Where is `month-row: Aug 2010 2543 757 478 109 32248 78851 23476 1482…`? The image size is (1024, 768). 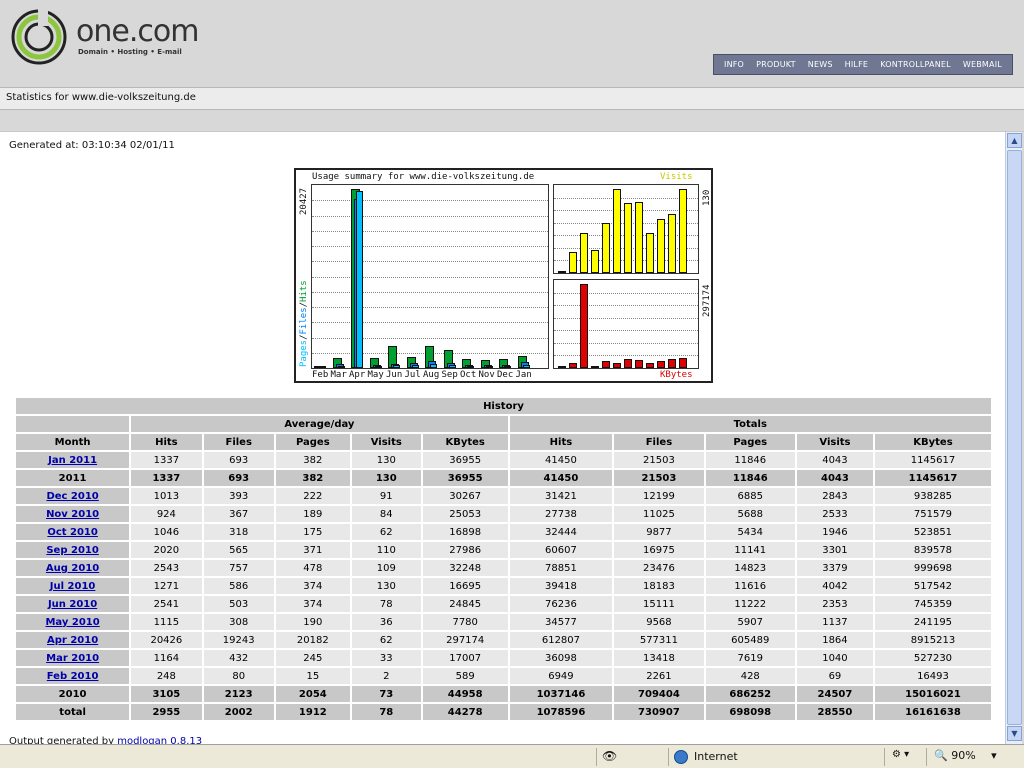
month-row: Aug 2010 2543 757 478 109 32248 78851 23476 1482… is located at coordinates (503, 568).